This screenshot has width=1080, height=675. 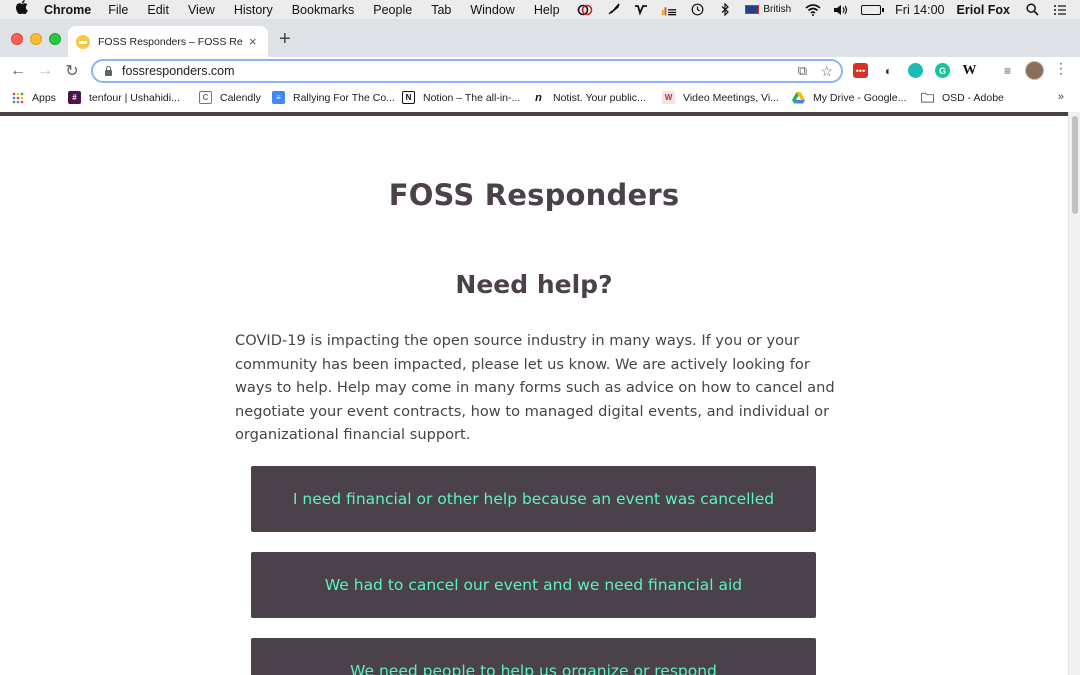 I want to click on reading-list-icon: ≡, so click(x=1007, y=70).